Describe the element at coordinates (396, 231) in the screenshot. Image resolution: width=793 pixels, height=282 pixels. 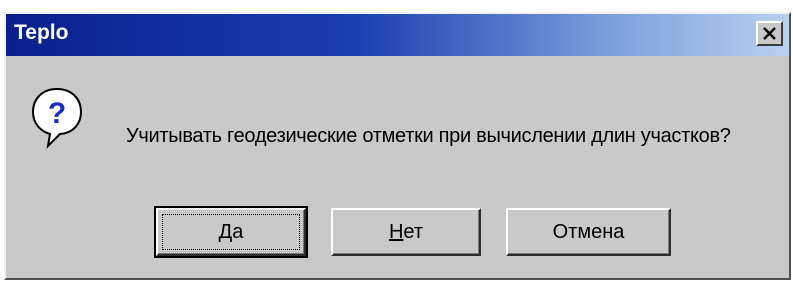
I see `no-mnemonic: Н` at that location.